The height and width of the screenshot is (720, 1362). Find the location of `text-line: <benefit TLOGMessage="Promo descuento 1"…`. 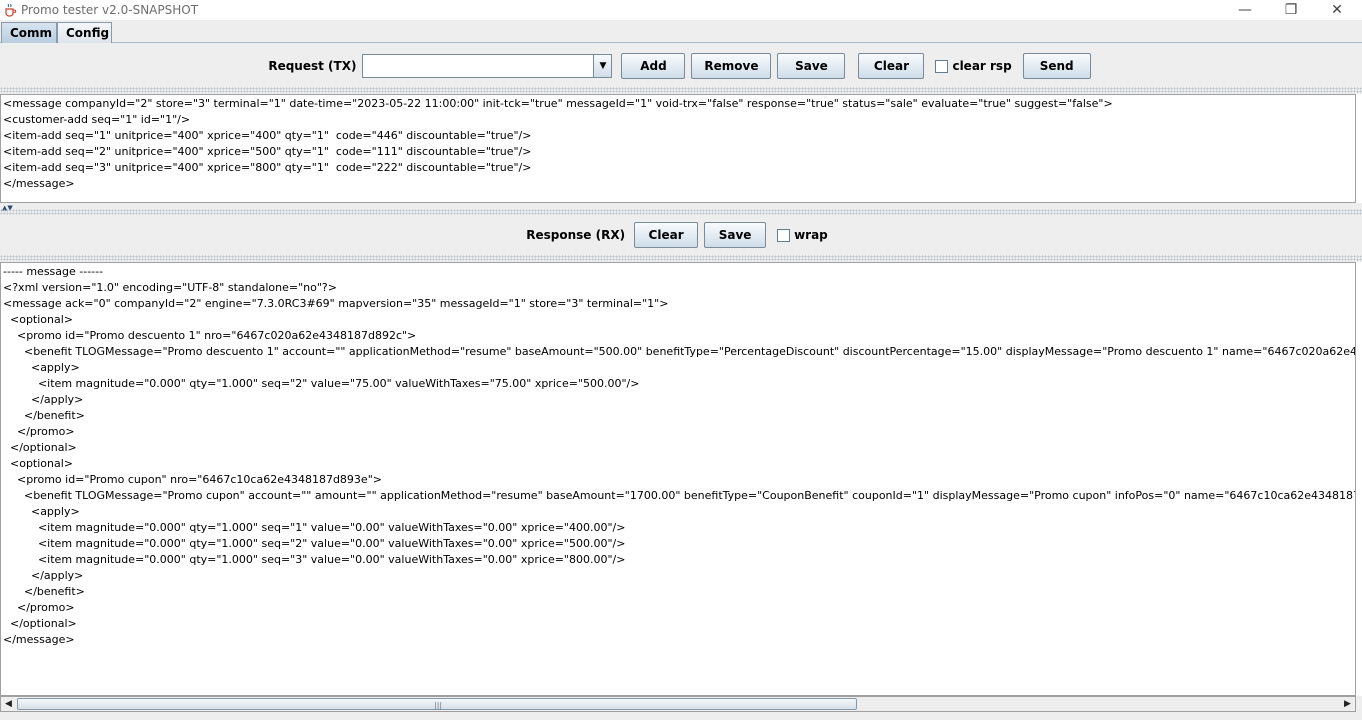

text-line: <benefit TLOGMessage="Promo descuento 1"… is located at coordinates (679, 351).